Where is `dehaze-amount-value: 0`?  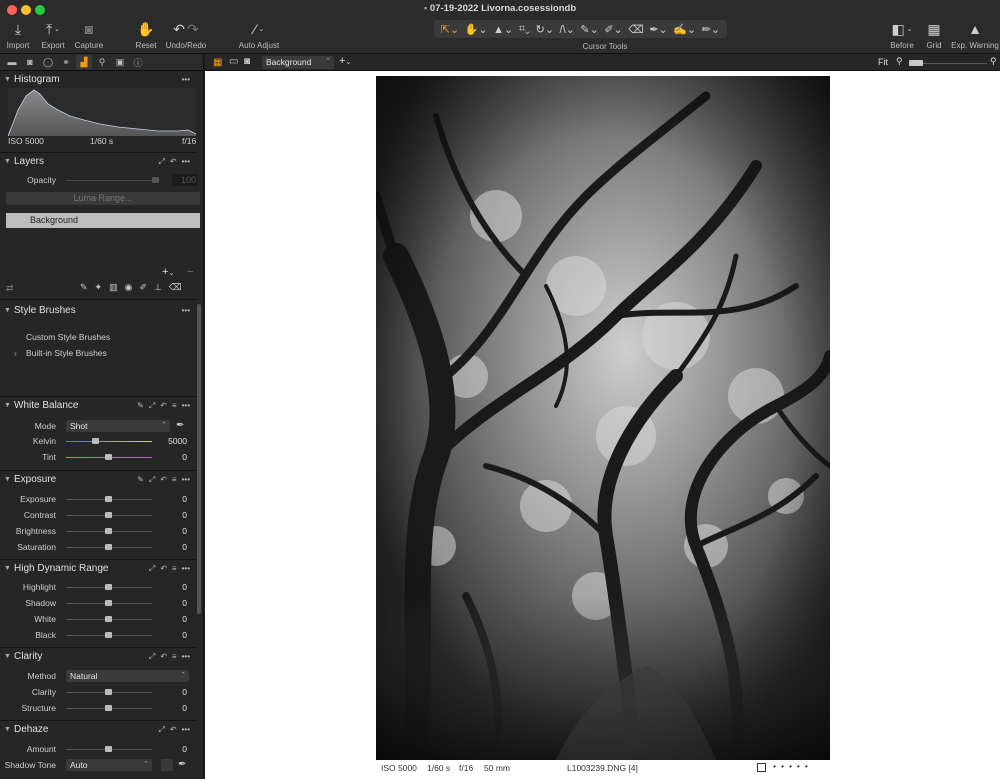
dehaze-amount-value: 0 is located at coordinates (174, 749).